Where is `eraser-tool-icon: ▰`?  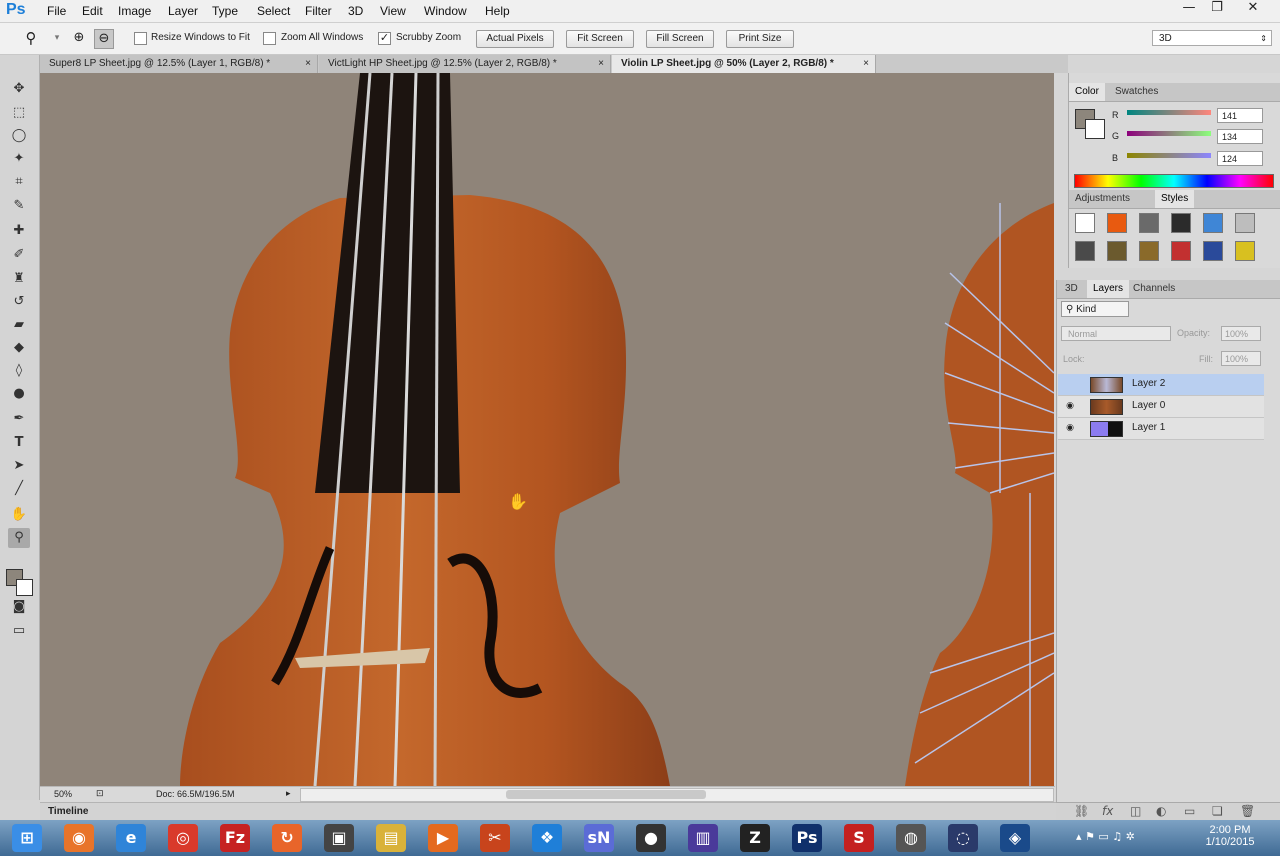 eraser-tool-icon: ▰ is located at coordinates (19, 325).